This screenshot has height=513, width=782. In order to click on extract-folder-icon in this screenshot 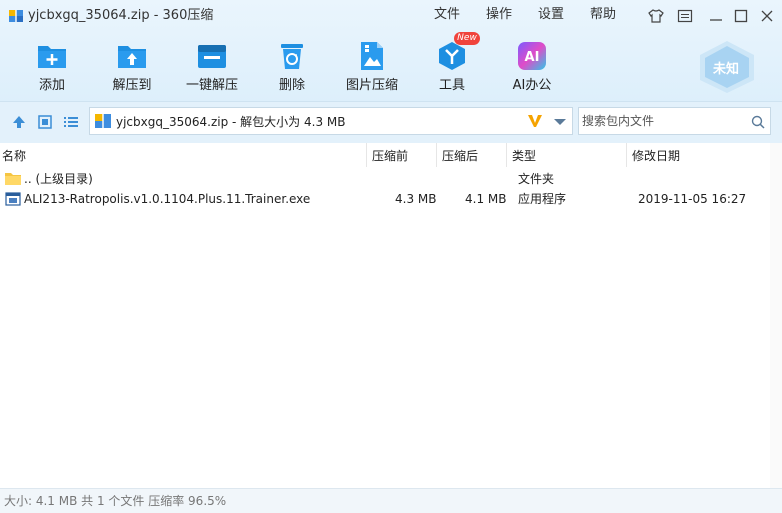, I will do `click(132, 57)`.